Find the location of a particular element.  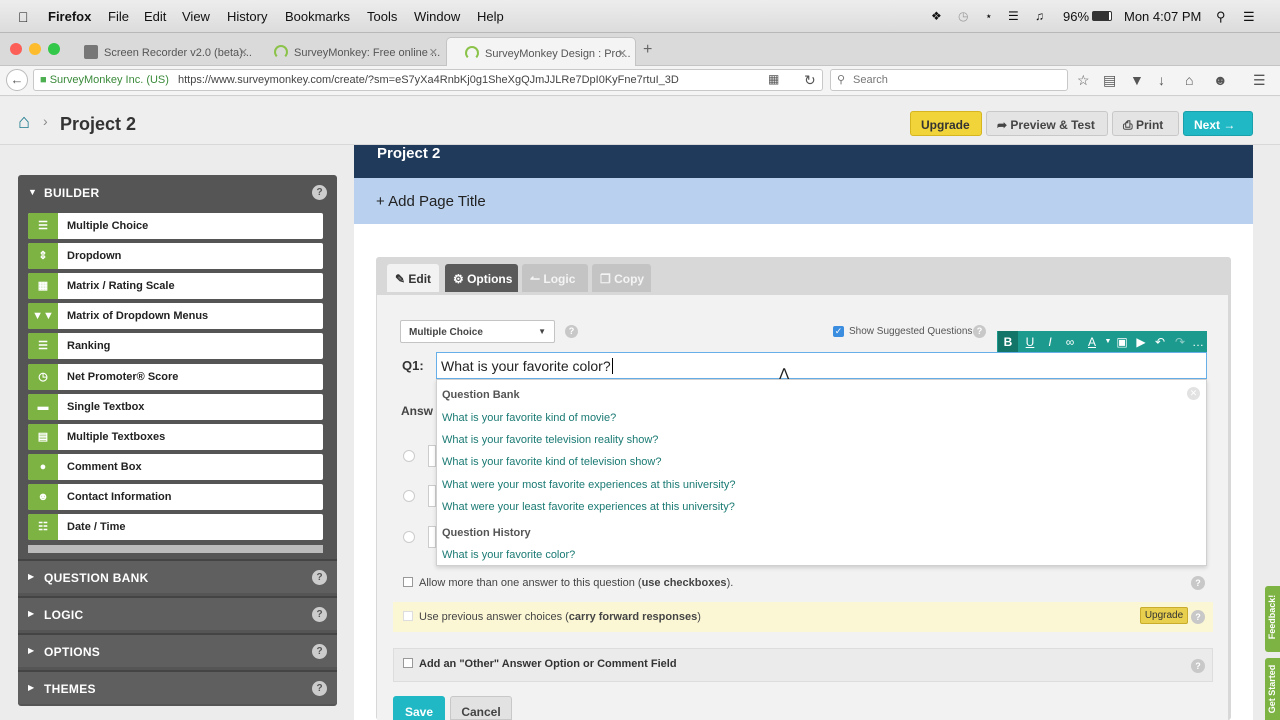

zoom-window-icon is located at coordinates (54, 49).